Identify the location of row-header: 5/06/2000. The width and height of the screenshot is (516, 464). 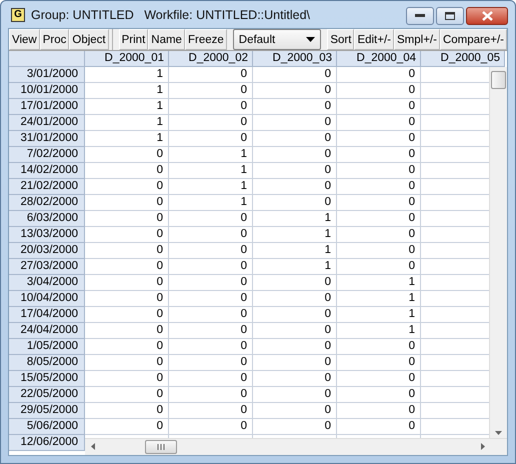
(47, 427).